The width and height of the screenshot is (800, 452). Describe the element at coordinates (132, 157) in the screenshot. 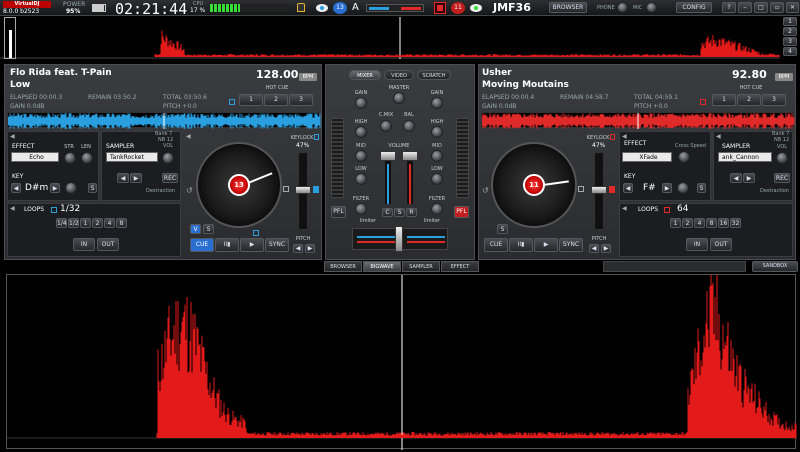

I see `deck-left-sampler-select: TankRocket` at that location.